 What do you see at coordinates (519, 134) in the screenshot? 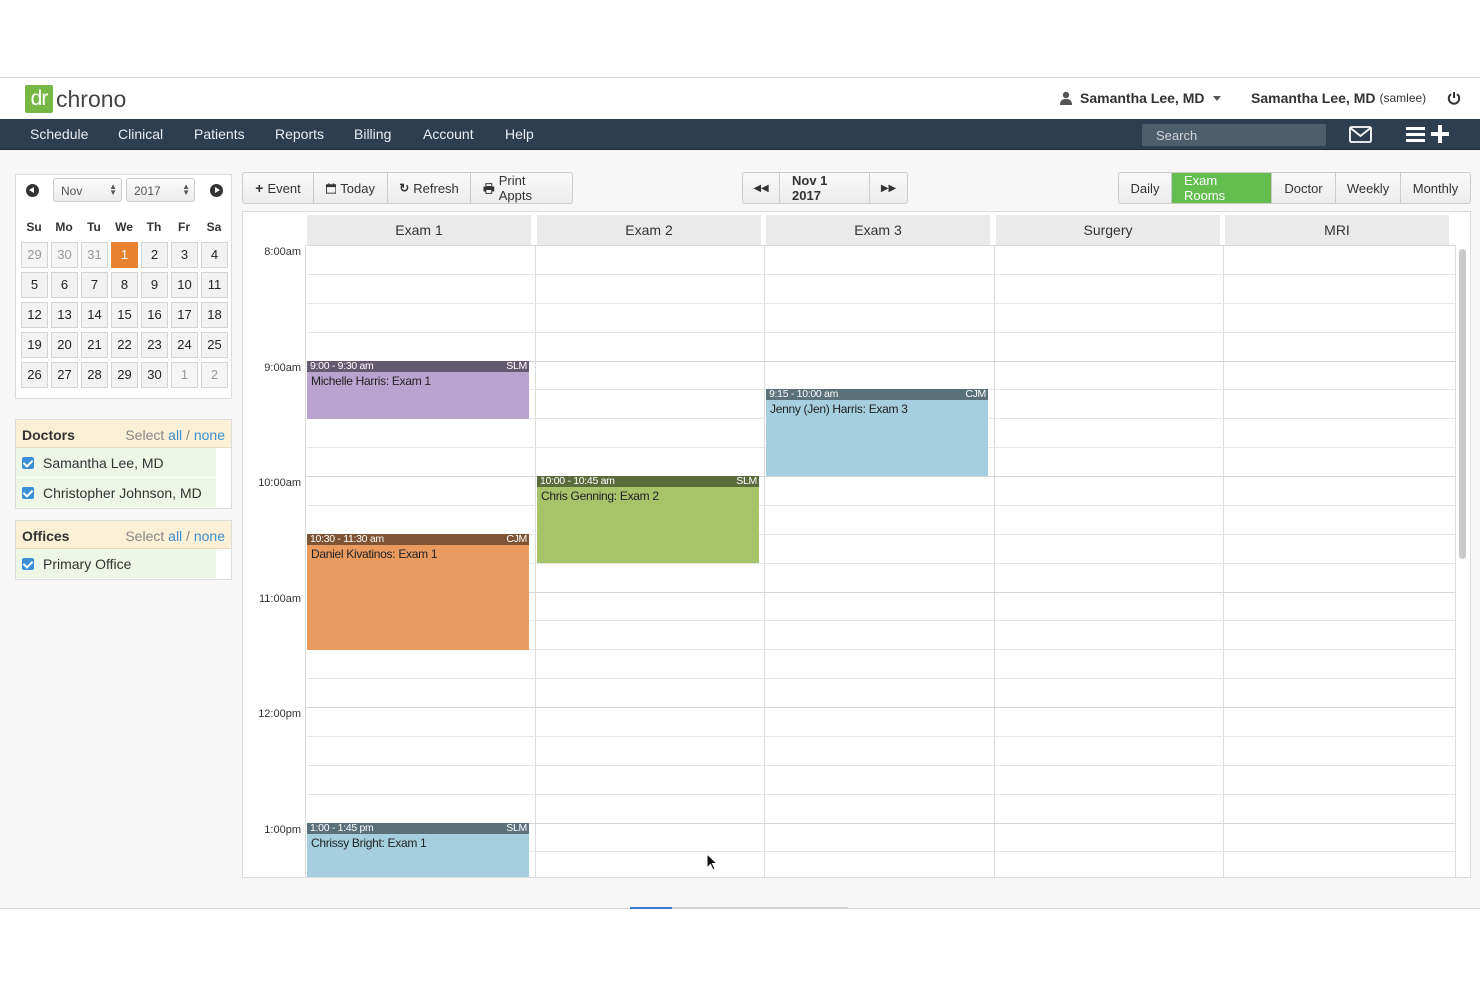
I see `nav-help: Help` at bounding box center [519, 134].